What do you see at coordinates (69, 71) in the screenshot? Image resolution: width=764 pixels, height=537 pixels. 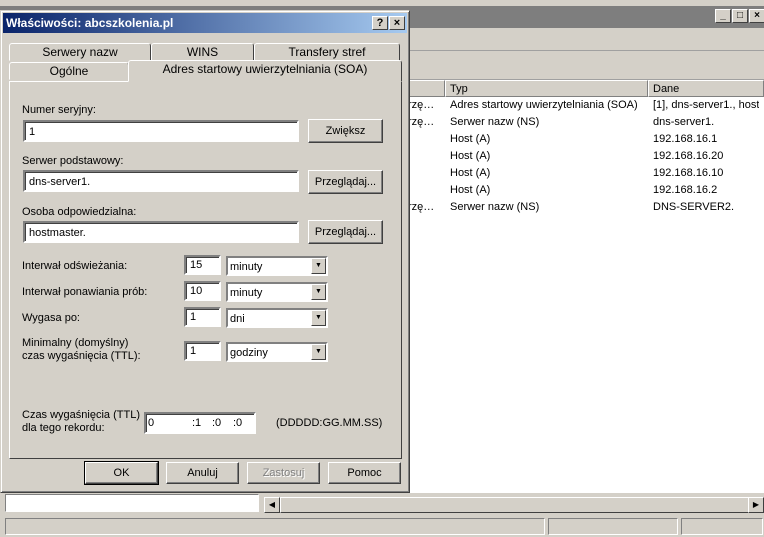 I see `tab-general: Ogólne` at bounding box center [69, 71].